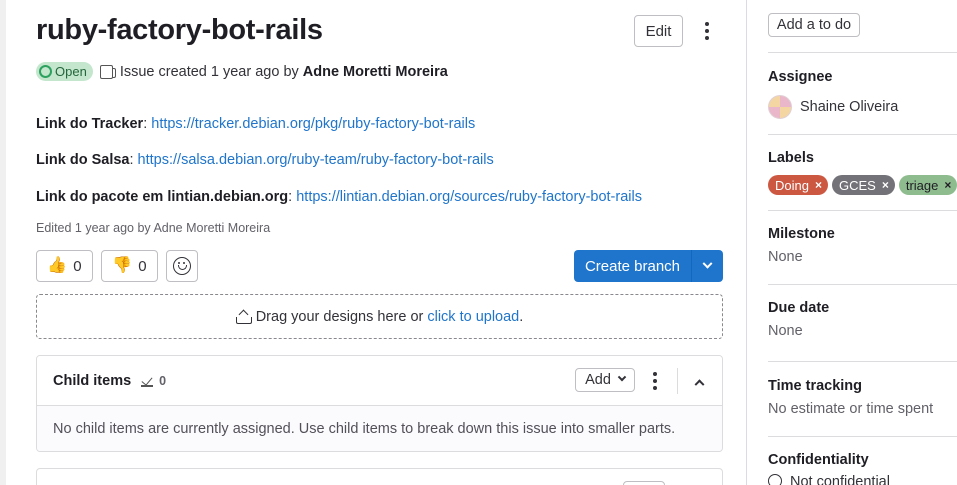 The height and width of the screenshot is (485, 957). I want to click on time-tracking-value: No estimate or time spent, so click(851, 409).